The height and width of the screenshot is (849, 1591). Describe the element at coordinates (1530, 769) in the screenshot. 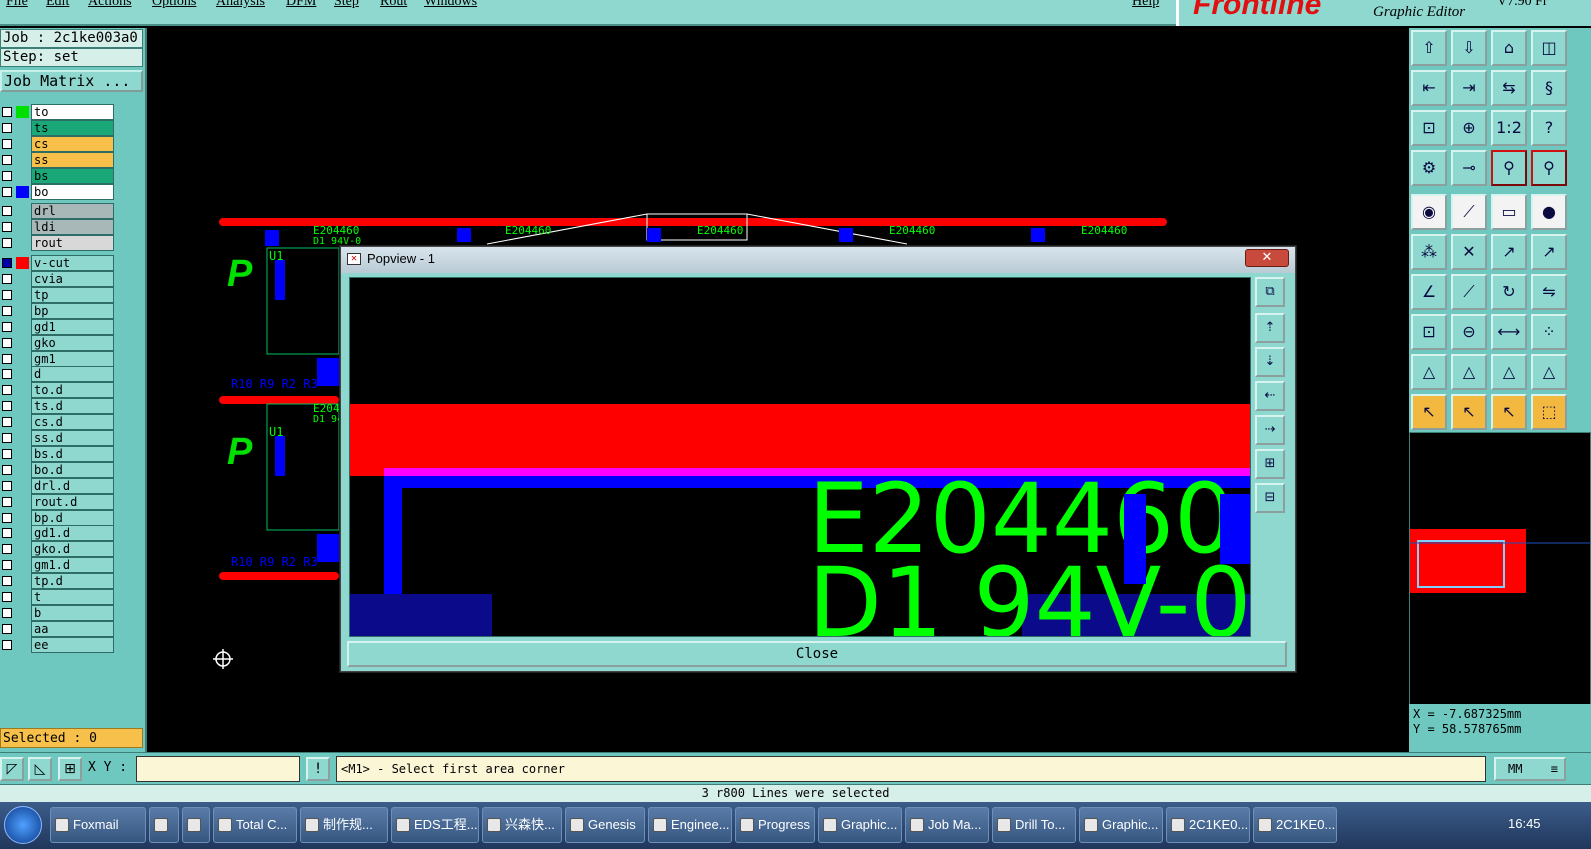

I see `unit-selector: MM ≡` at that location.